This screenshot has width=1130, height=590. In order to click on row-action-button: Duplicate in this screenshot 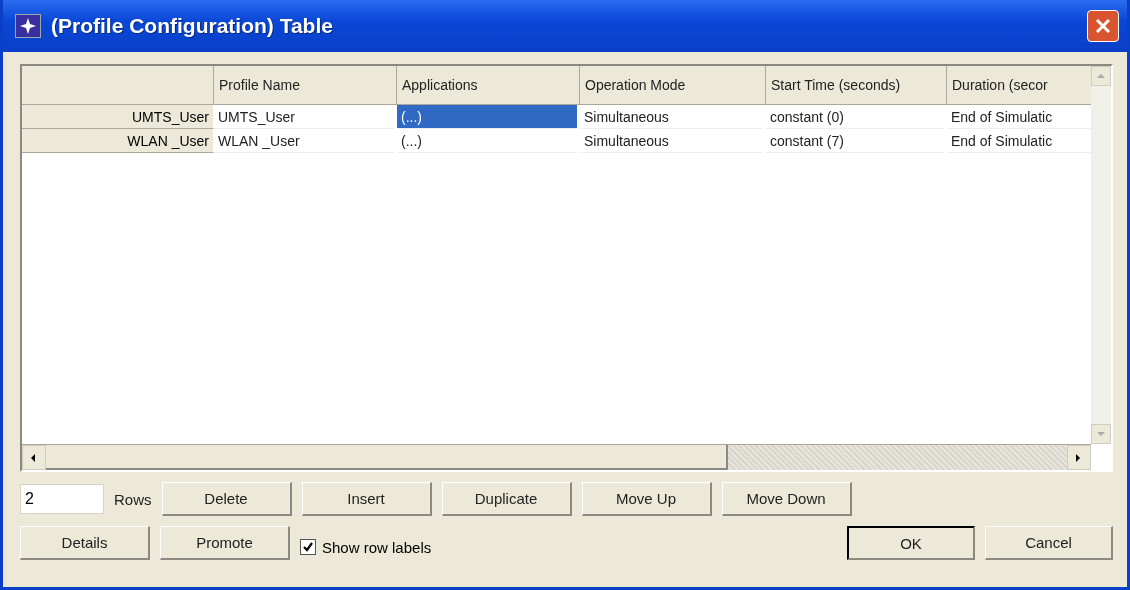, I will do `click(506, 499)`.